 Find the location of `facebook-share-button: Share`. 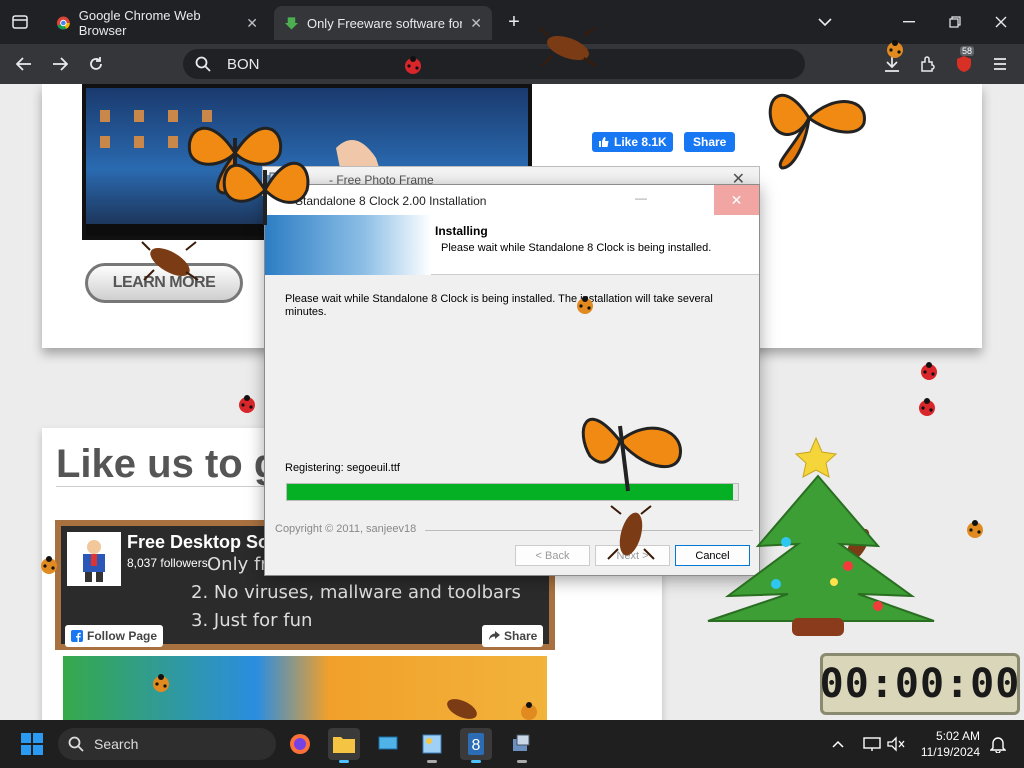

facebook-share-button: Share is located at coordinates (710, 142).